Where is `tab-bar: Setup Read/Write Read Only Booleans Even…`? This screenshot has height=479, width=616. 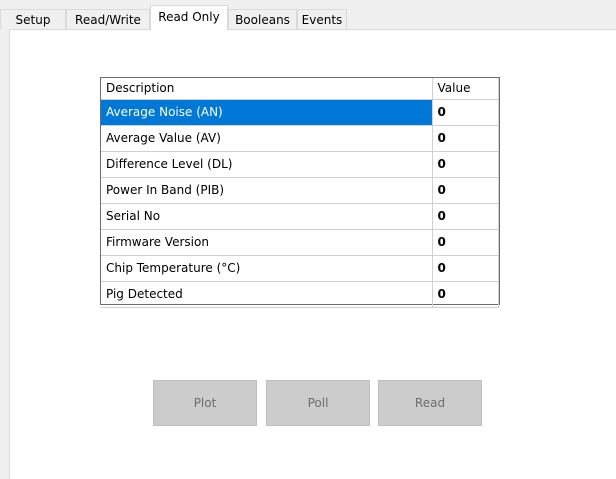 tab-bar: Setup Read/Write Read Only Booleans Even… is located at coordinates (308, 15).